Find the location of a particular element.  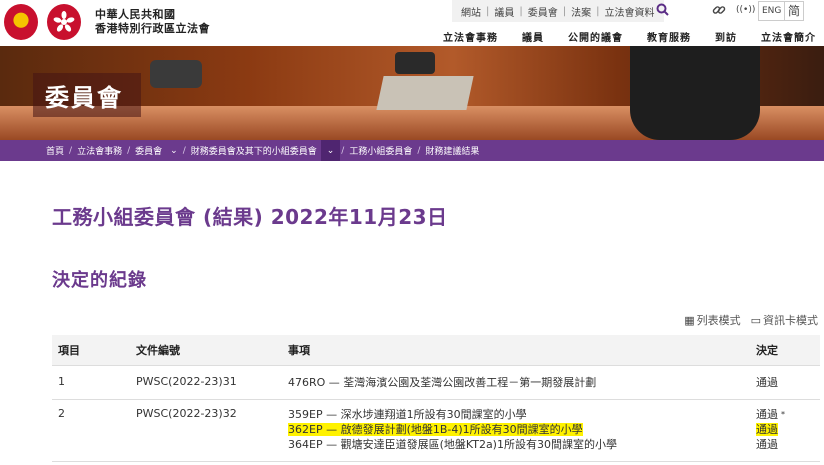

nav-item-about: 立法會簡介 is located at coordinates (788, 36).